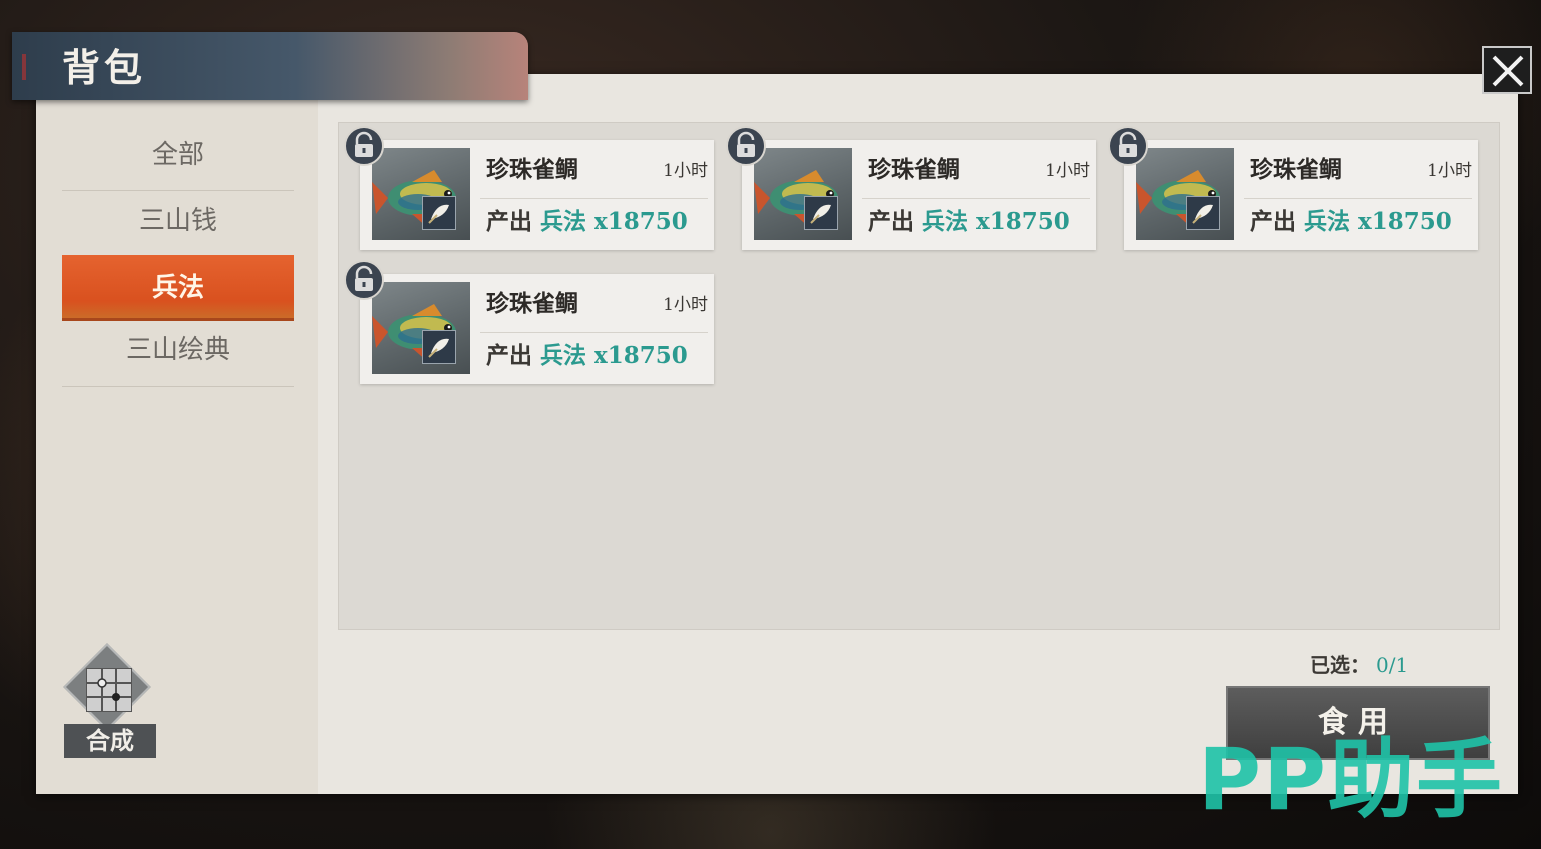  I want to click on title-accent, so click(24, 67).